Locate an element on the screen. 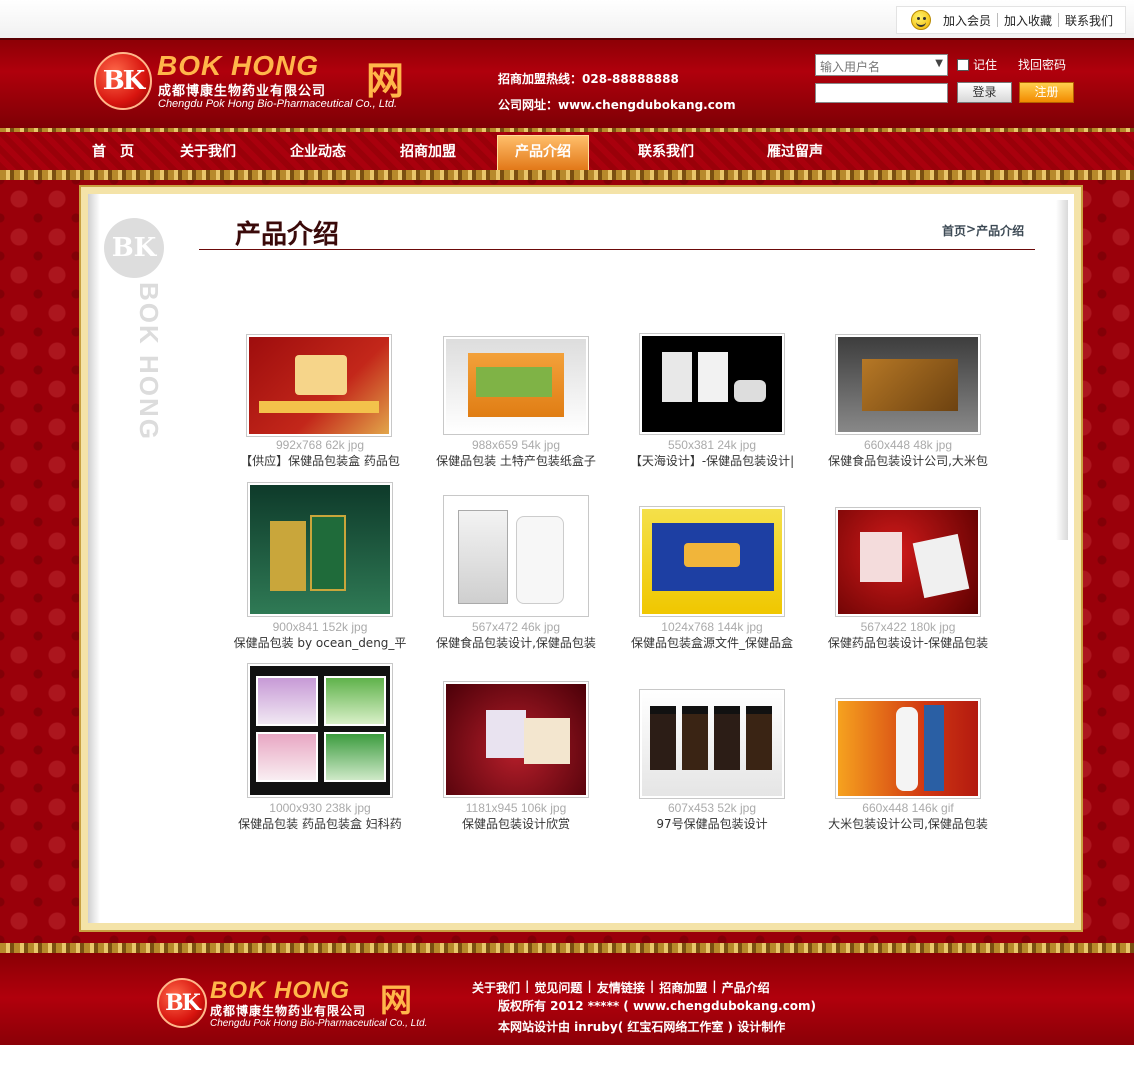 The height and width of the screenshot is (1065, 1134). remember-me: 记住 is located at coordinates (977, 64).